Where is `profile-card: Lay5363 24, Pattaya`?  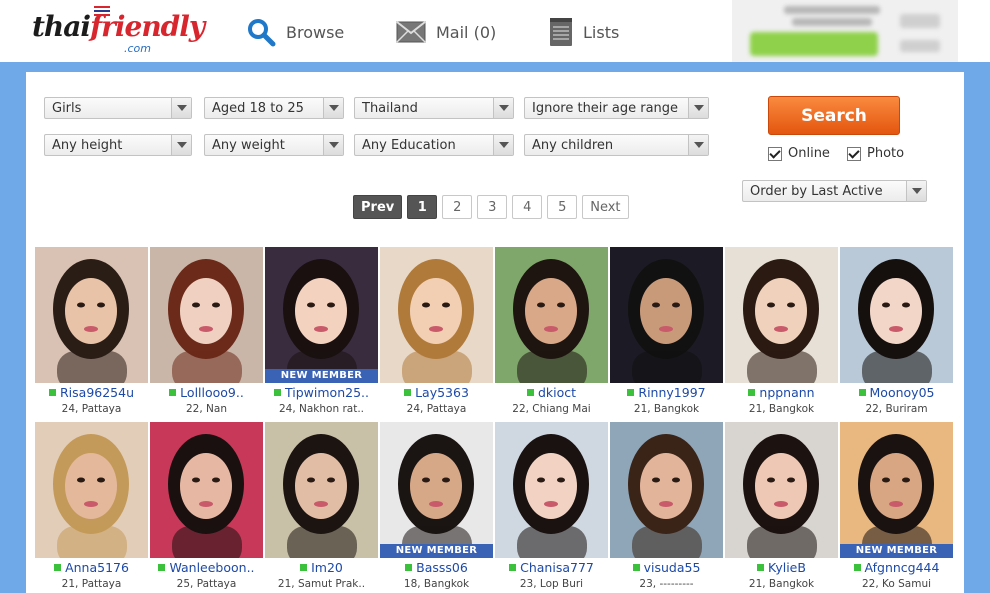
profile-card: Lay5363 24, Pattaya is located at coordinates (437, 334).